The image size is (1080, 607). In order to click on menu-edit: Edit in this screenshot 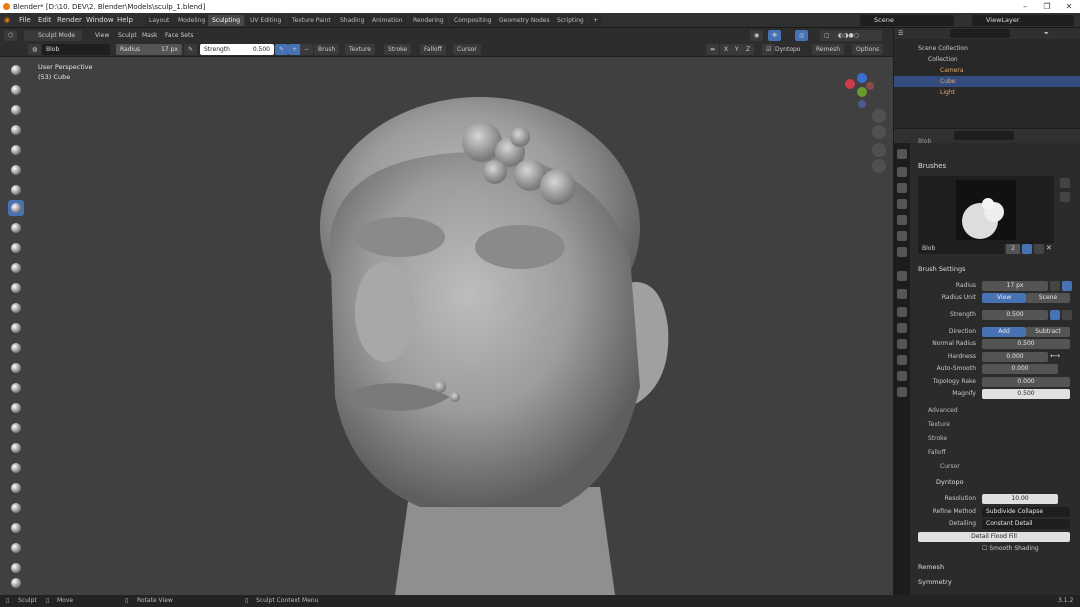, I will do `click(45, 20)`.